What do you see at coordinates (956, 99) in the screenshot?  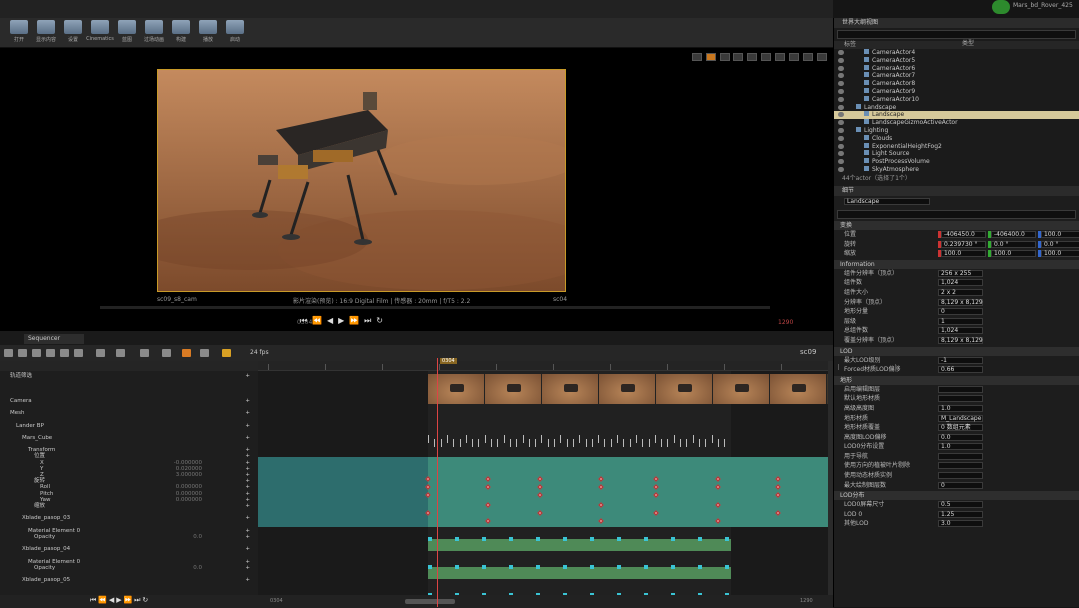 I see `outliner-row: CameraActor10` at bounding box center [956, 99].